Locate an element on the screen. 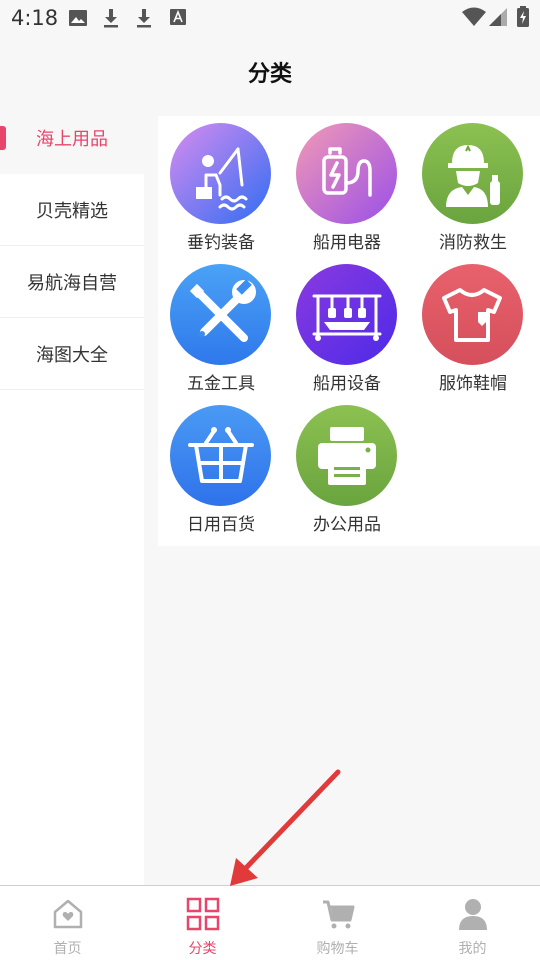 The height and width of the screenshot is (960, 540). nav-label: 首页 is located at coordinates (67, 949).